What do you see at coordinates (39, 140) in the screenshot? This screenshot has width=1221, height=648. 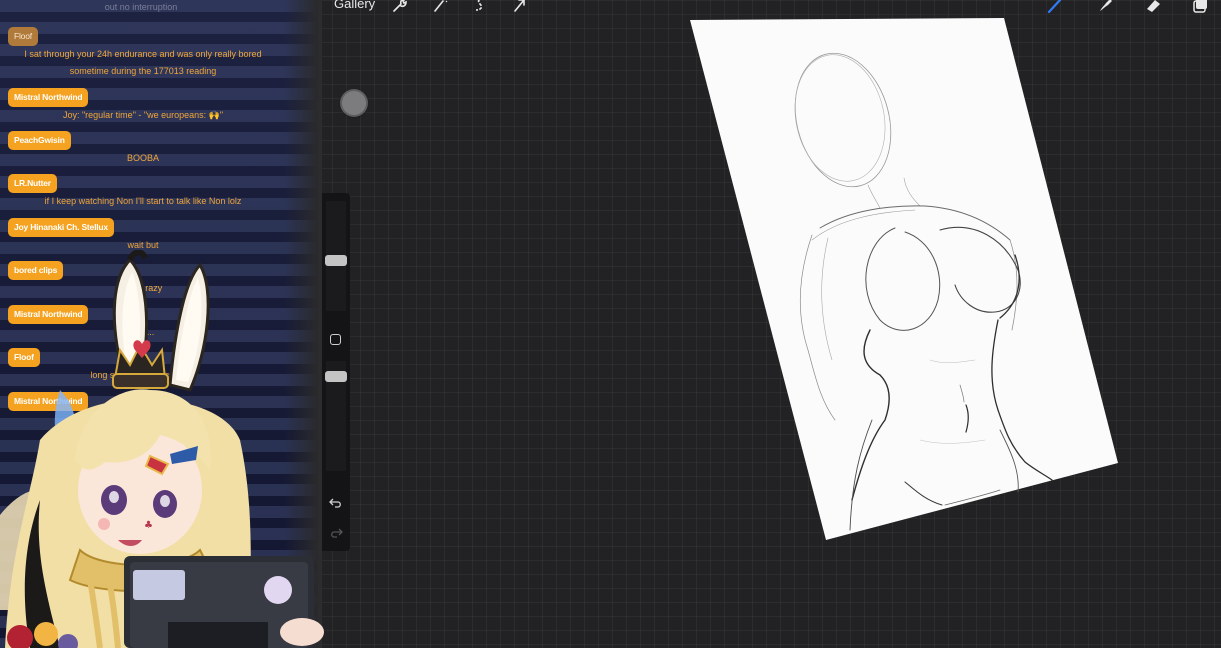 I see `chat-username: PeachGwisin` at bounding box center [39, 140].